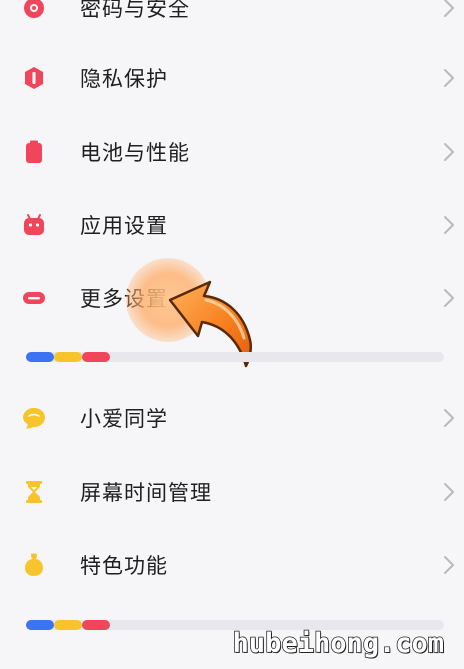 The width and height of the screenshot is (464, 669). I want to click on more-dots-icon, so click(34, 298).